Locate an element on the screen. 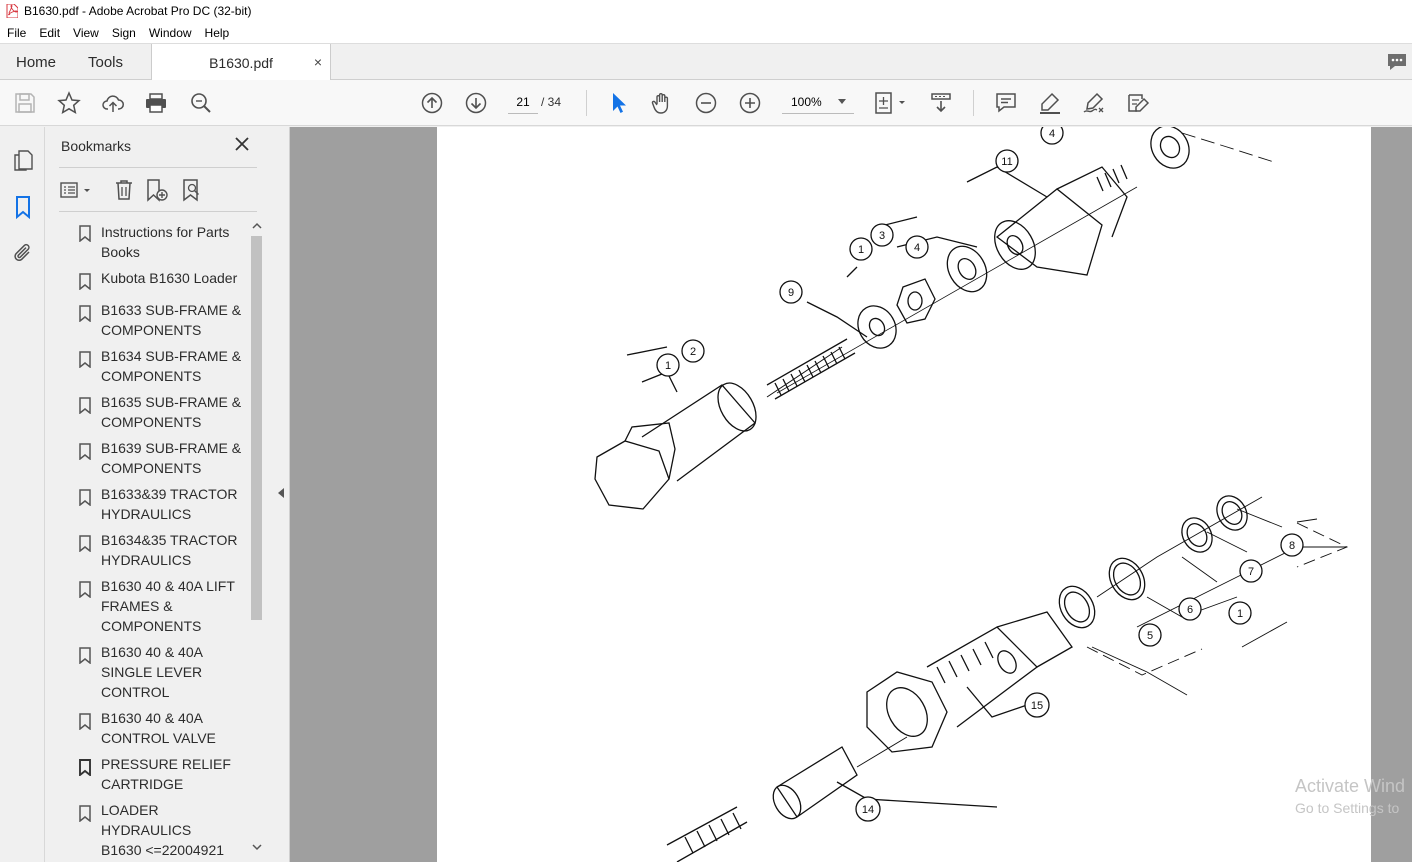 Image resolution: width=1412 pixels, height=862 pixels. page-thumbnails-icon is located at coordinates (23, 160).